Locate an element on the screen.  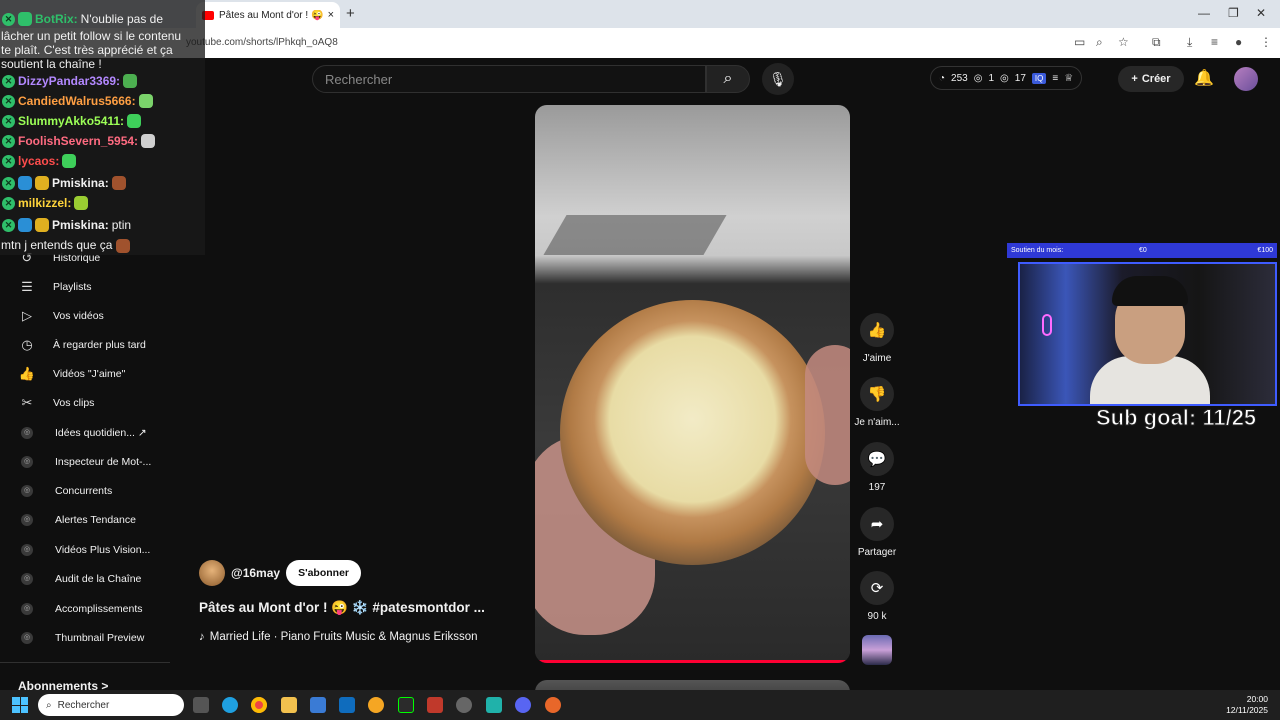
share-icon: ➦ is located at coordinates (877, 524).